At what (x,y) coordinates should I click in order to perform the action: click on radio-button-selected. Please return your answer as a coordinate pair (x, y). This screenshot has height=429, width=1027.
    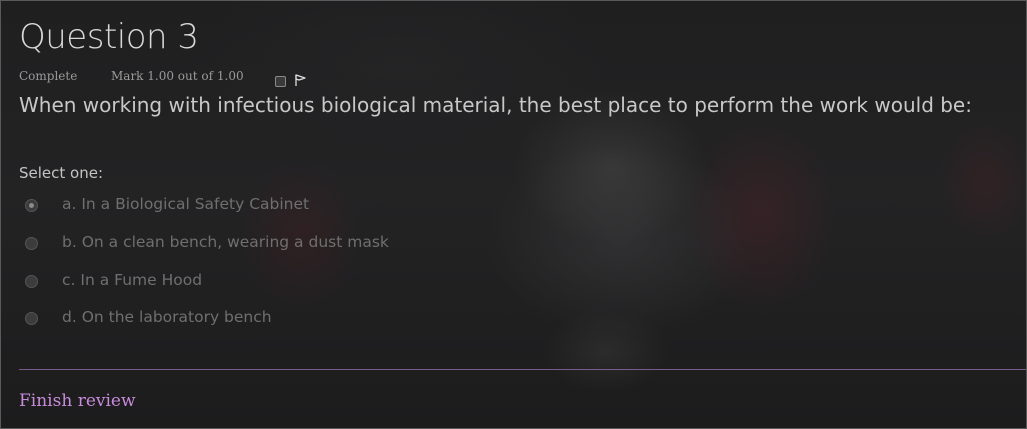
    Looking at the image, I should click on (31, 205).